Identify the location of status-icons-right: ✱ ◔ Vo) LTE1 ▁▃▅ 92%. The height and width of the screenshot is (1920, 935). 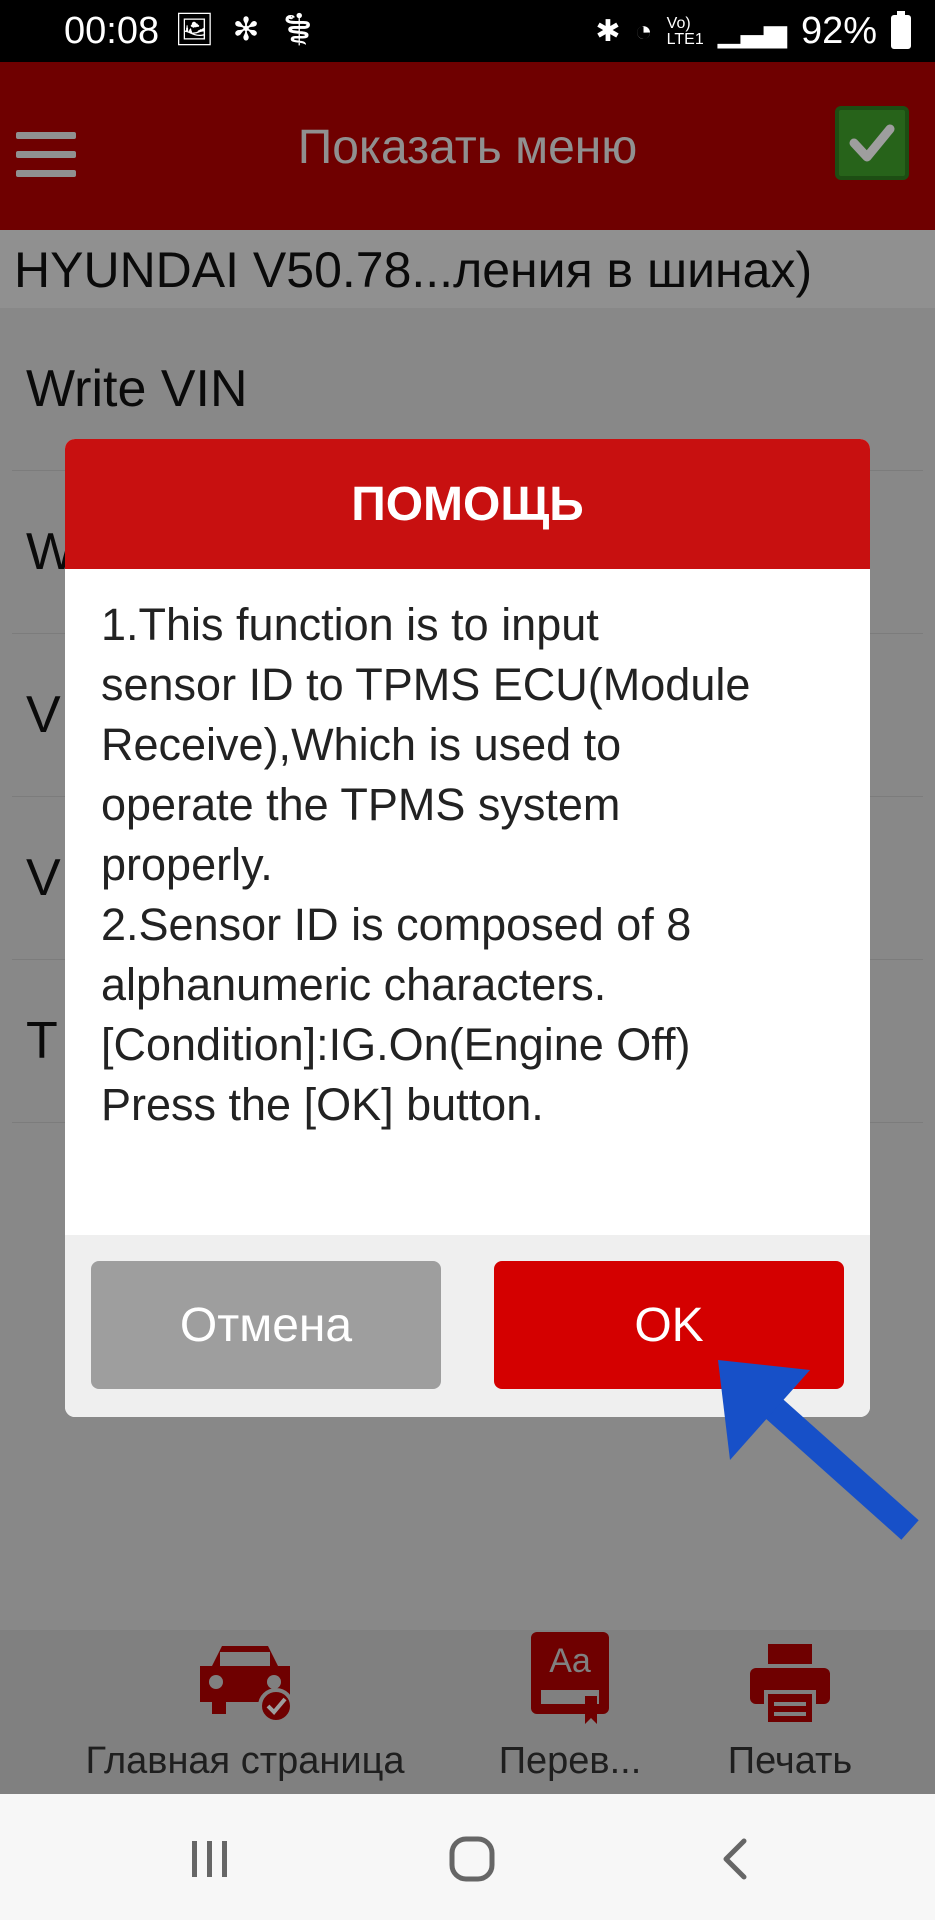
(753, 31).